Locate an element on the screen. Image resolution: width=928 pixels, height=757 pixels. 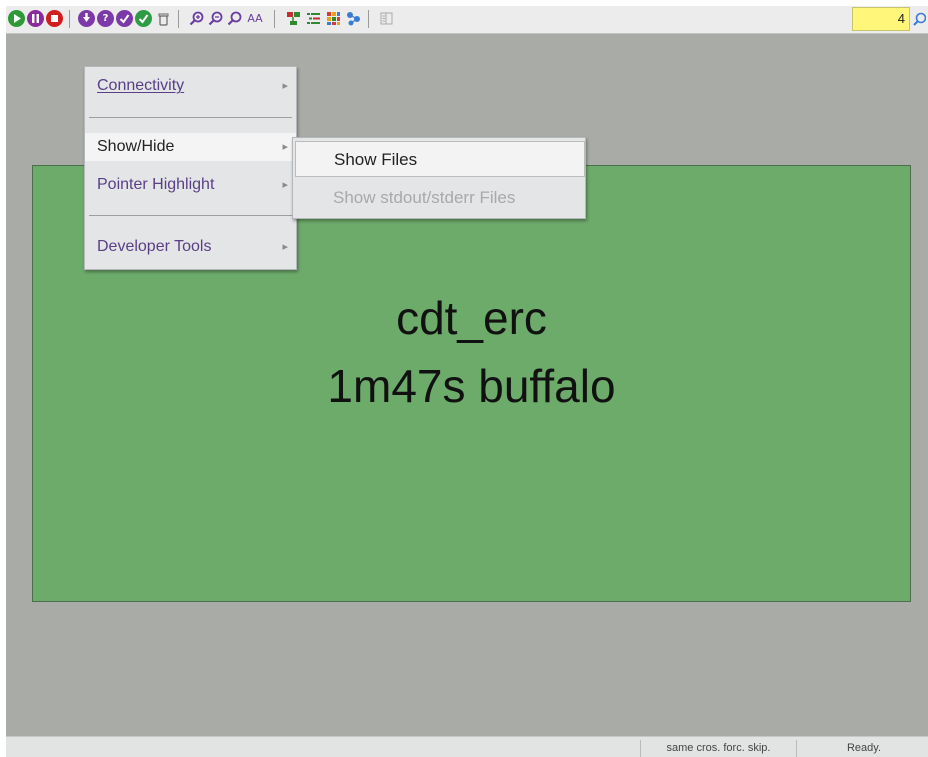
menu-item-label: Connectivity is located at coordinates (141, 85).